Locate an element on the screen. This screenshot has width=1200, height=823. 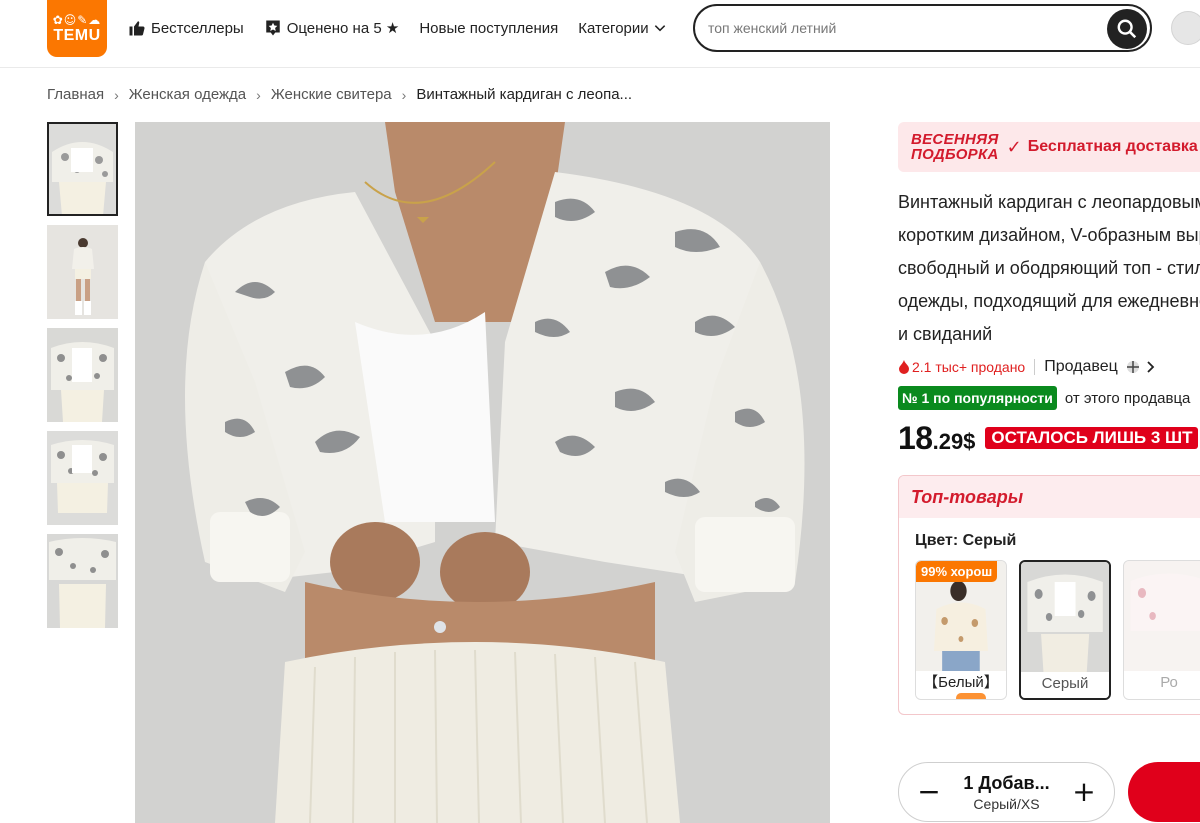
chevron-down-icon is located at coordinates (659, 28).